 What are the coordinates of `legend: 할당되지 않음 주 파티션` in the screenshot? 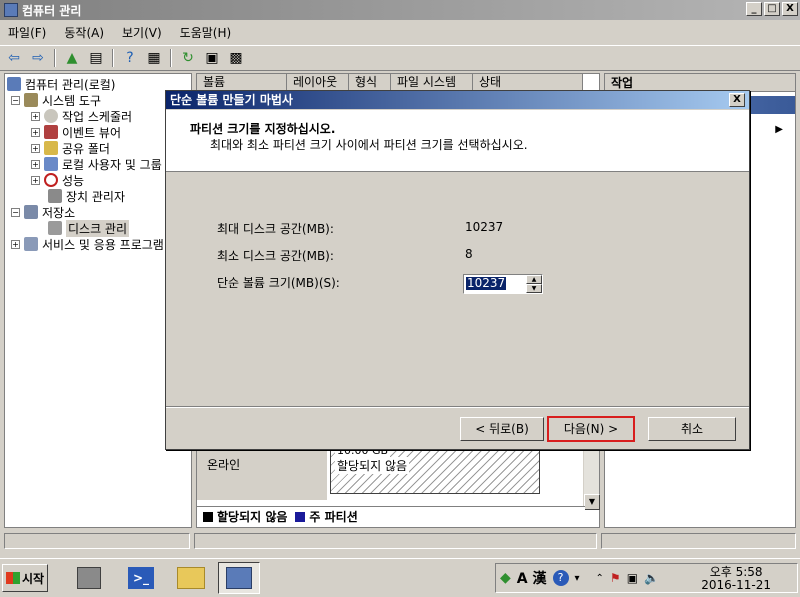 It's located at (391, 516).